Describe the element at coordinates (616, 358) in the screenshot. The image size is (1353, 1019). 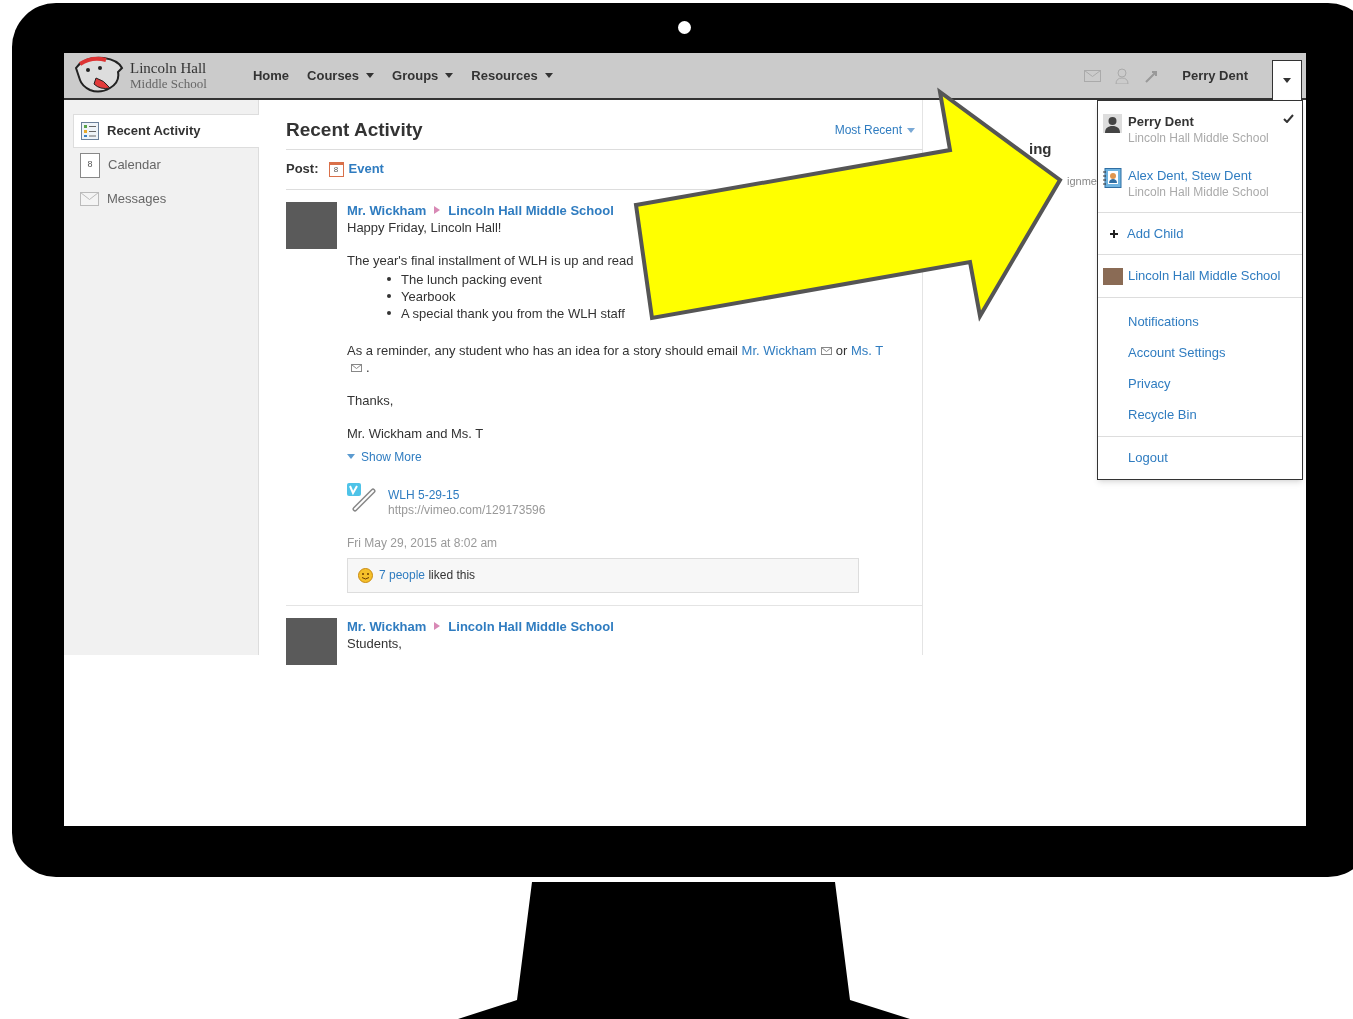
I see `reminder-text: As a reminder, any student who has an idea for a story should email Mr. Wickham or Ms. T .` at that location.